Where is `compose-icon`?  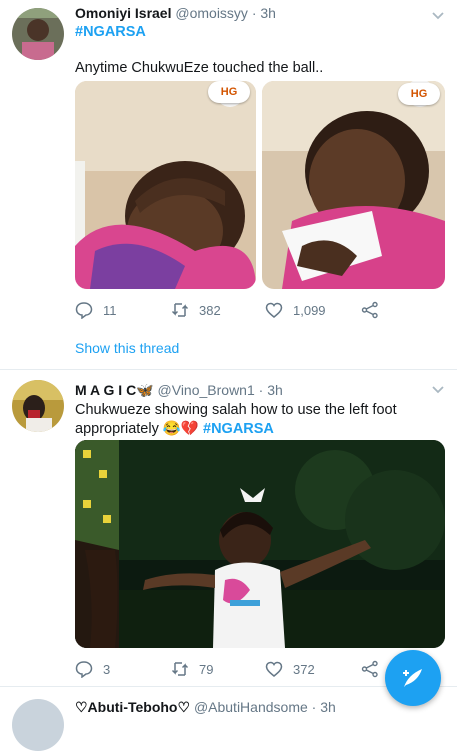
compose-icon is located at coordinates (412, 678).